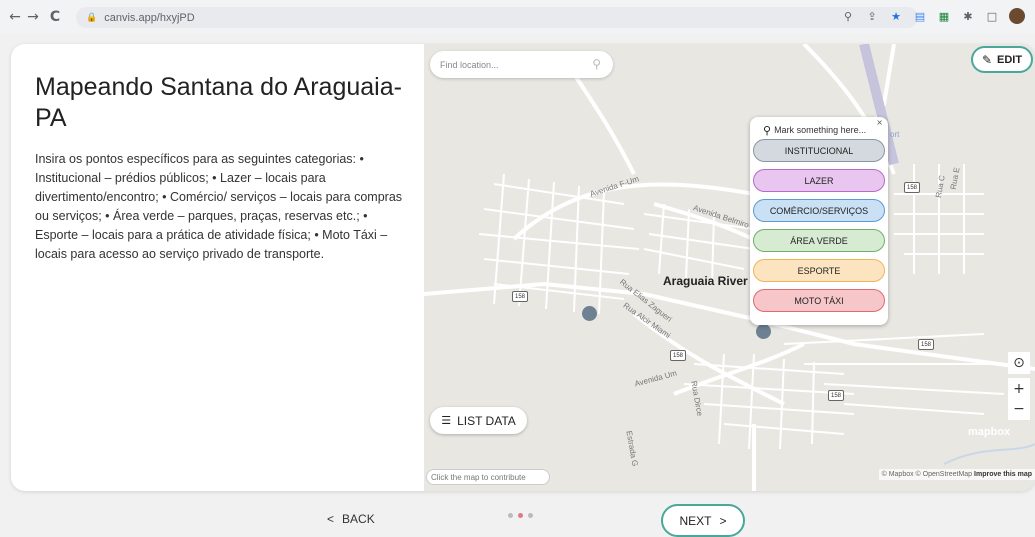  Describe the element at coordinates (149, 17) in the screenshot. I see `url-text: canvis.app/hxyjPD` at that location.